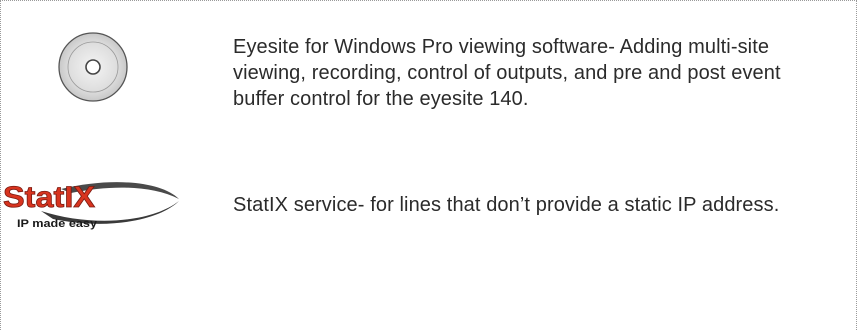 Image resolution: width=866 pixels, height=330 pixels. I want to click on statix-logo: StatIX IP made easy, so click(91, 205).